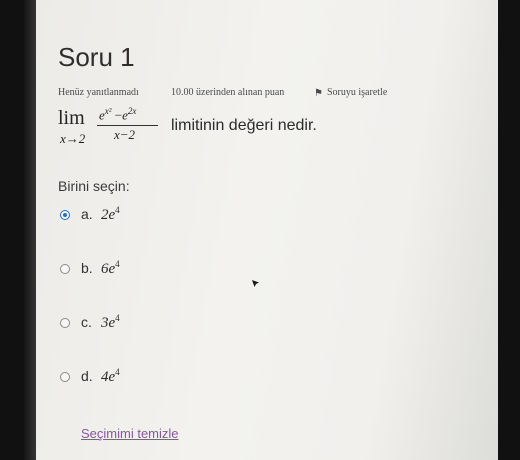  What do you see at coordinates (71, 118) in the screenshot?
I see `limit-symbol: lim` at bounding box center [71, 118].